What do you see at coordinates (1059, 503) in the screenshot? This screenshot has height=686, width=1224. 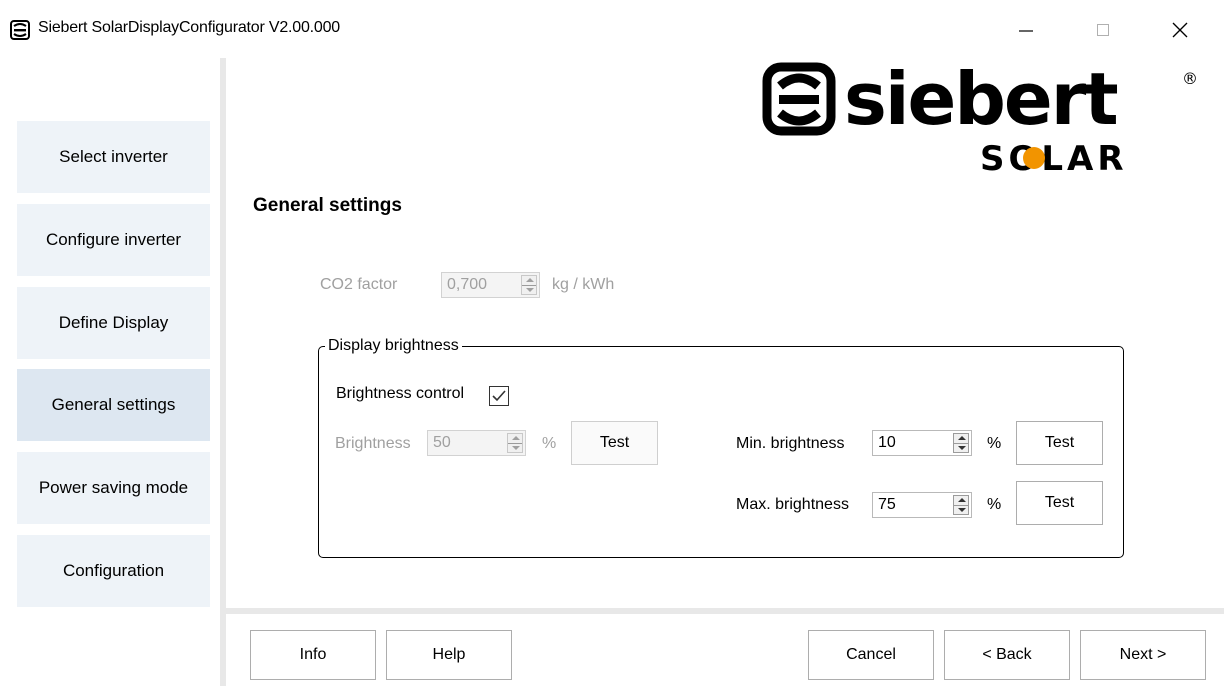 I see `max-brightness-test-button: Test` at bounding box center [1059, 503].